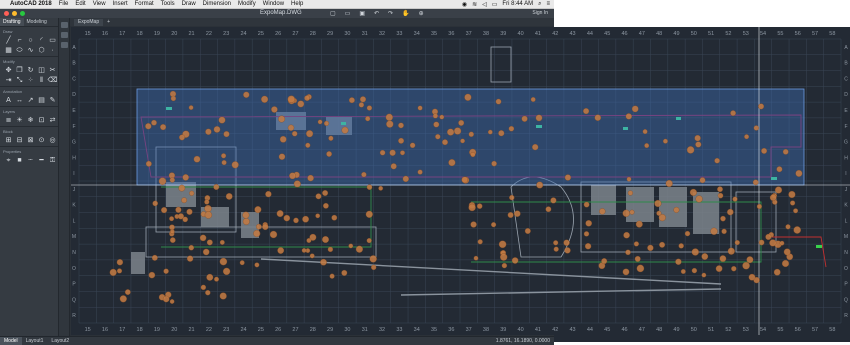 Image resolution: width=850 pixels, height=345 pixels. I want to click on new-file-icon: ▢, so click(333, 13).